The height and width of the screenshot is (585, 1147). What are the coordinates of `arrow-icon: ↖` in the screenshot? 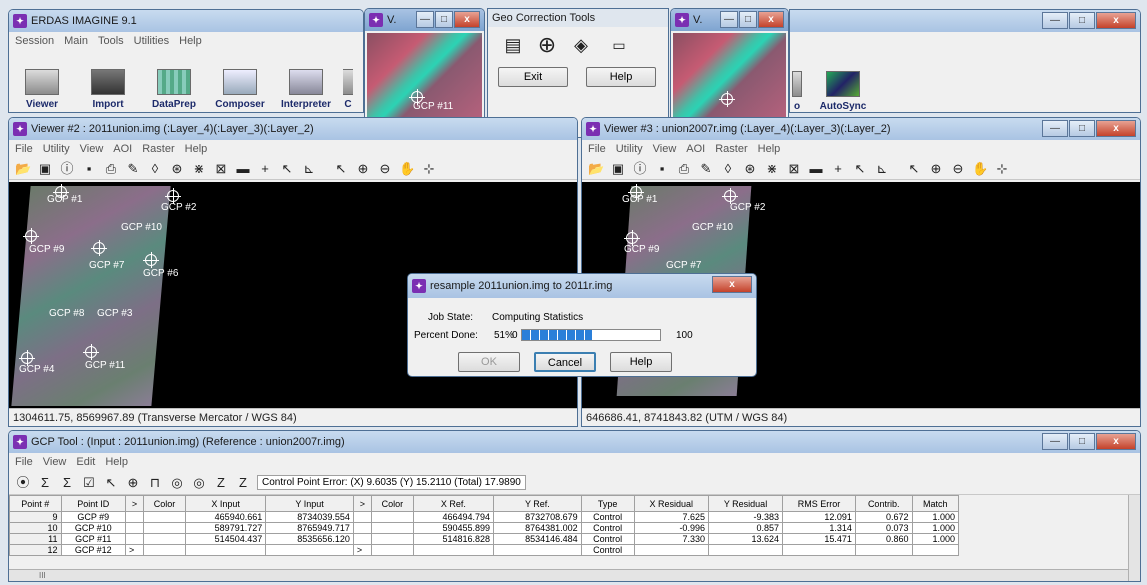 It's located at (287, 169).